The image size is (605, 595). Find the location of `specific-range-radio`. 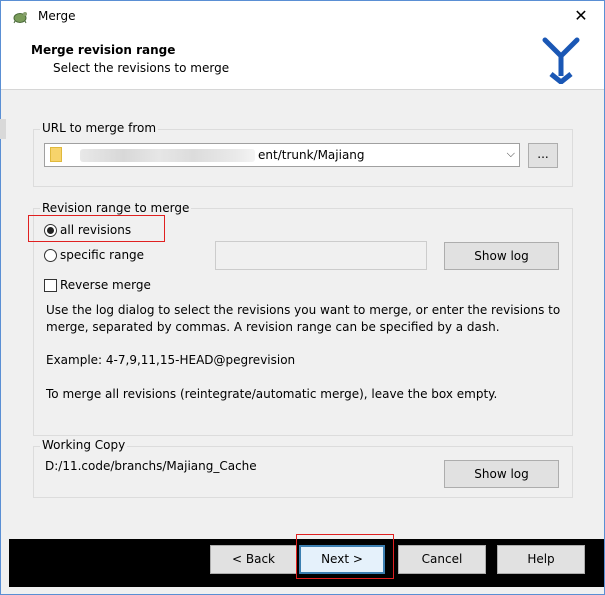

specific-range-radio is located at coordinates (50, 255).